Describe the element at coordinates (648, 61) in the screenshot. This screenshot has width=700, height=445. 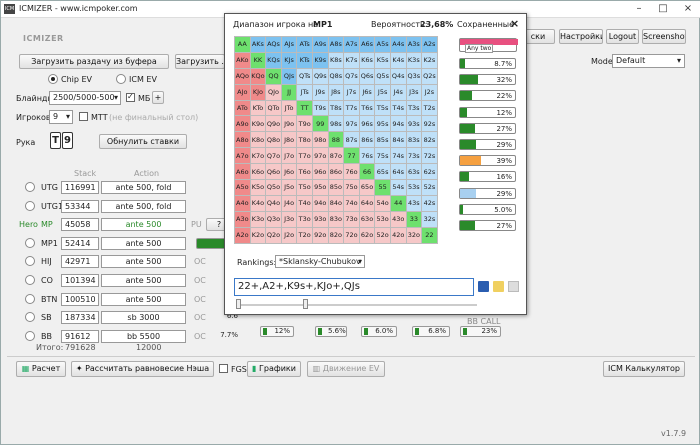
I see `model-select: Default ▾` at that location.